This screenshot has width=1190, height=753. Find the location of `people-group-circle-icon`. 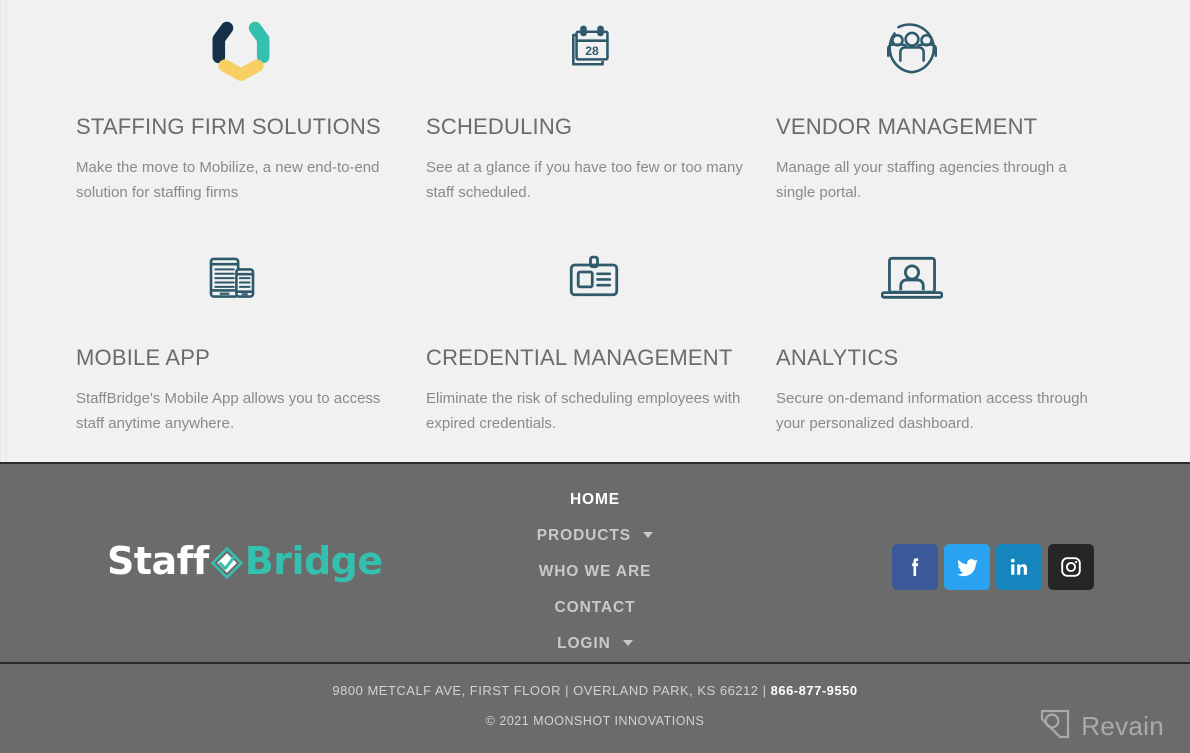

people-group-circle-icon is located at coordinates (946, 48).